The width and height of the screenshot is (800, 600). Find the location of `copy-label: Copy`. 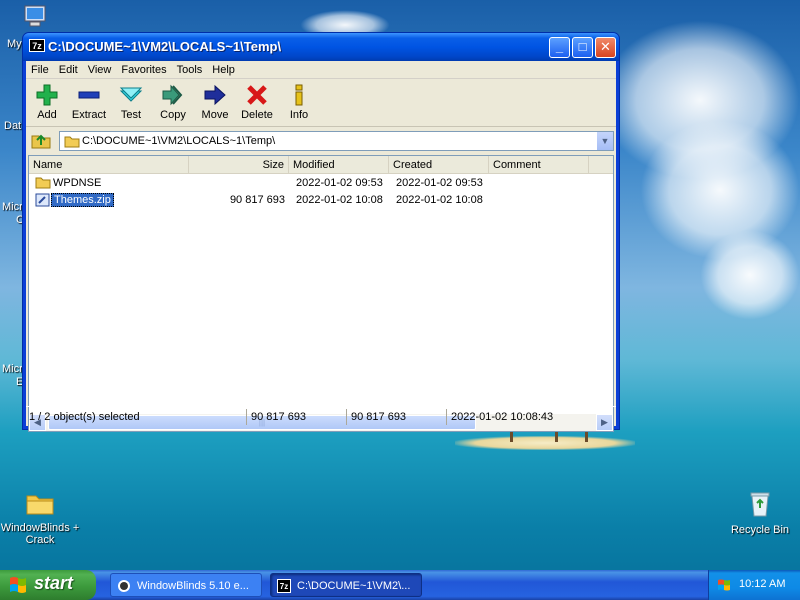

copy-label: Copy is located at coordinates (173, 115).